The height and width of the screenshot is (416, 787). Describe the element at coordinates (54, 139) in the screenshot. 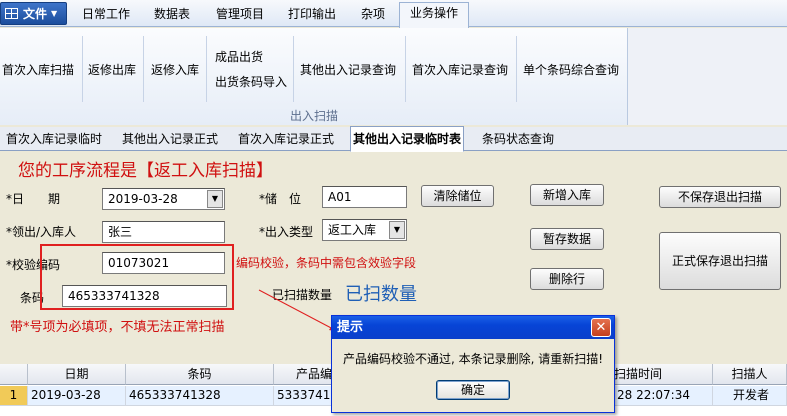

I see `tab-first-inbound-temp: 首次入库记录临时` at that location.